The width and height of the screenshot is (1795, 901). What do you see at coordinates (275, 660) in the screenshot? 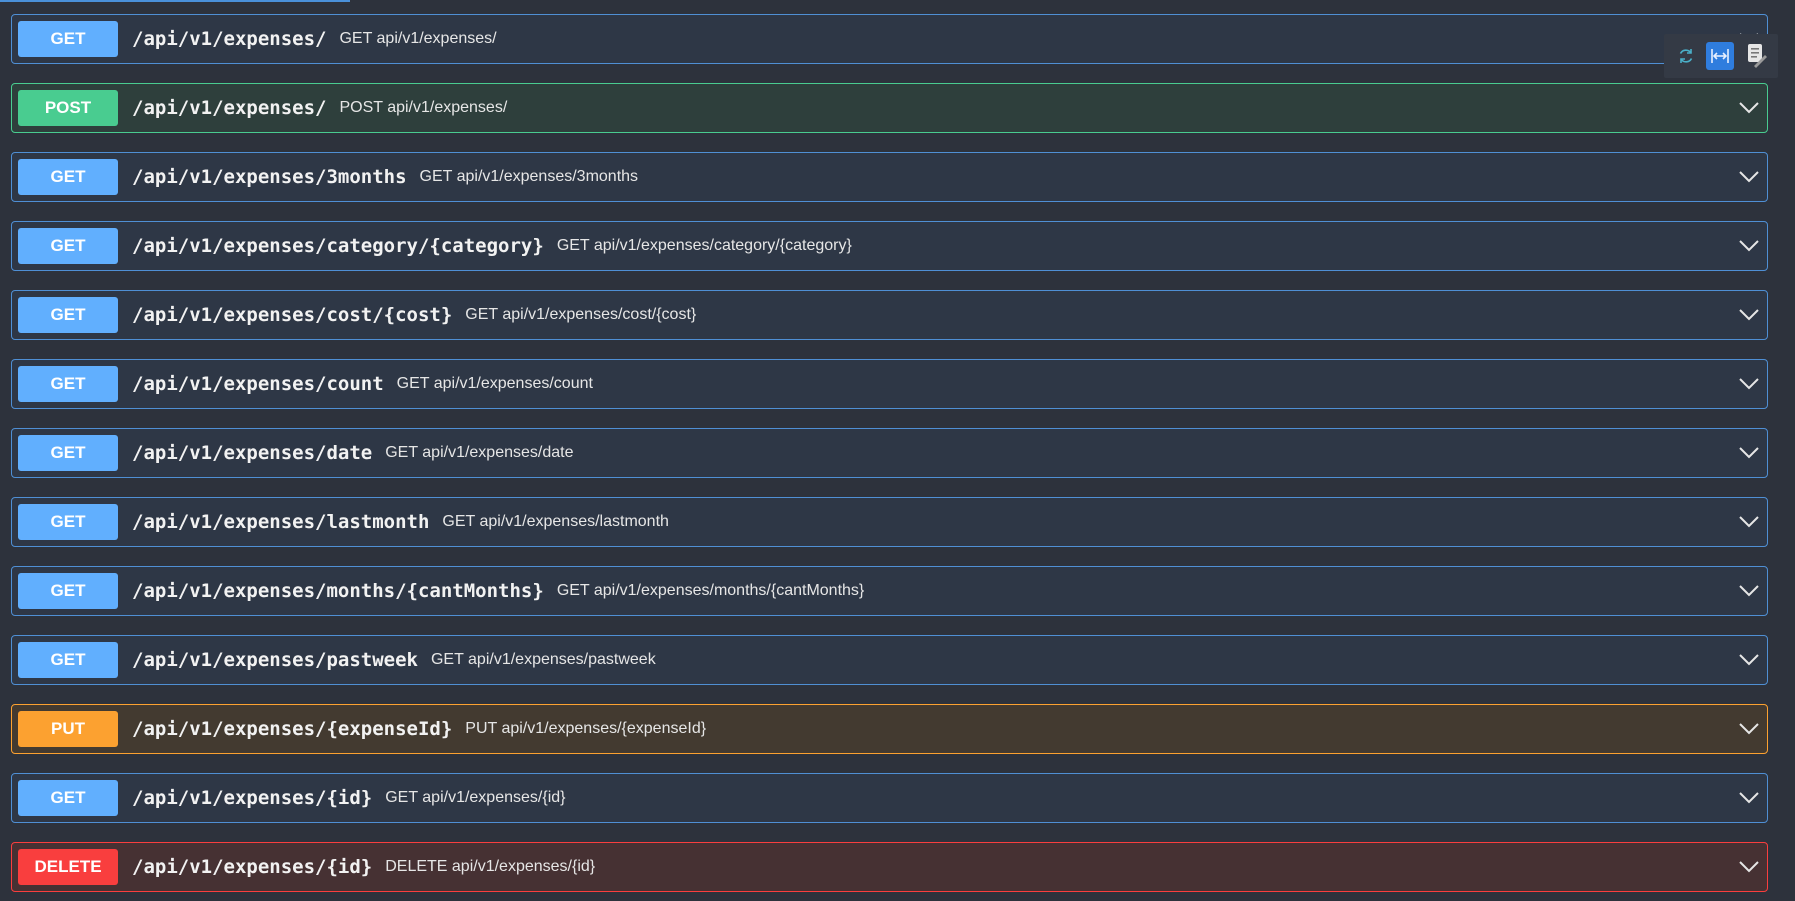
I see `operation-path: /api/v1/expenses/pastweek` at bounding box center [275, 660].